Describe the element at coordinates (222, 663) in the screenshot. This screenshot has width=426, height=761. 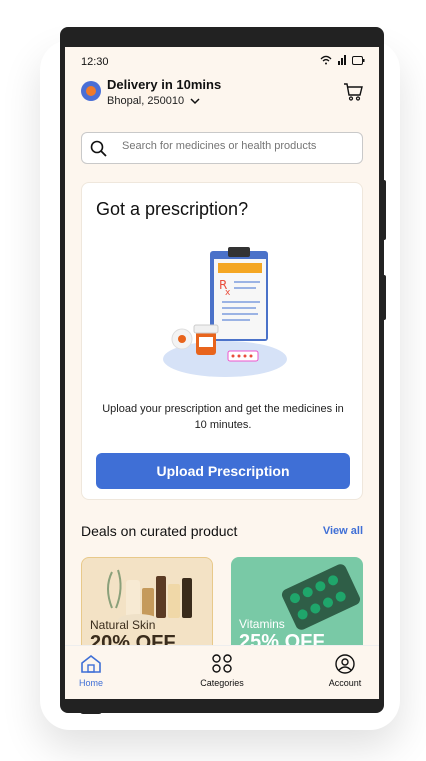
I see `categories-icon` at that location.